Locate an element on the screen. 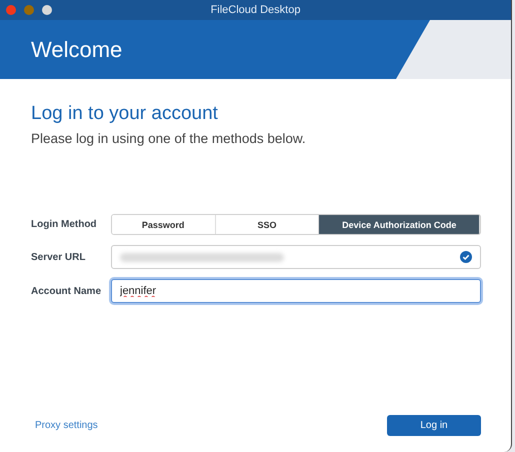 The image size is (515, 452). minimize-icon is located at coordinates (29, 10).